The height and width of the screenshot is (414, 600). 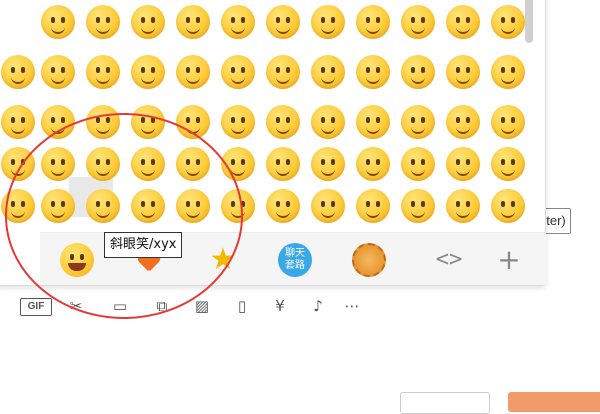 I want to click on emoji-scrollbar, so click(x=529, y=21).